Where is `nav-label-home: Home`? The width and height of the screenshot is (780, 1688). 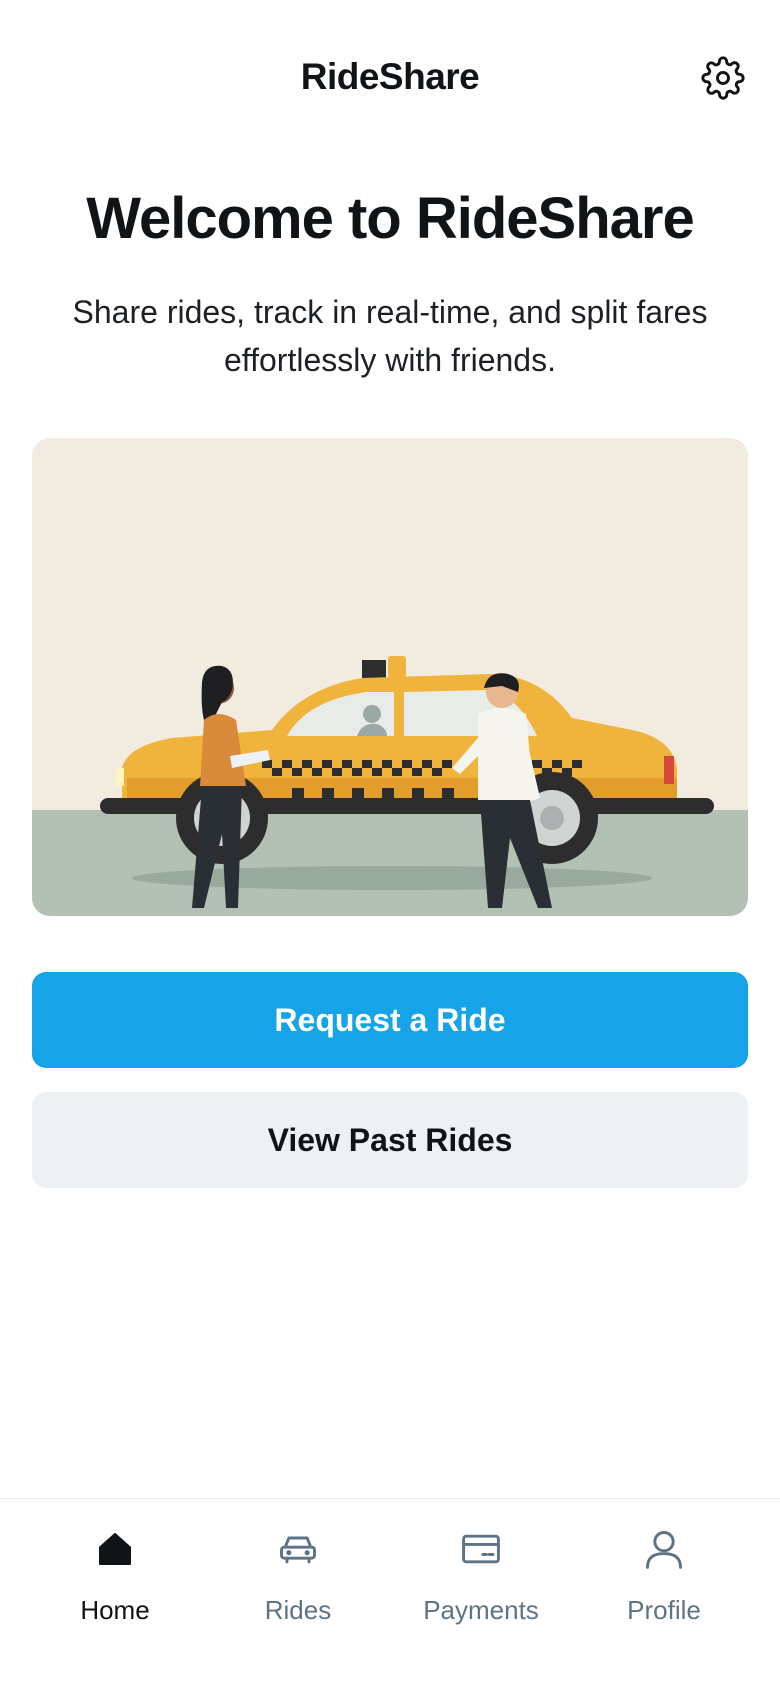 nav-label-home: Home is located at coordinates (115, 1610).